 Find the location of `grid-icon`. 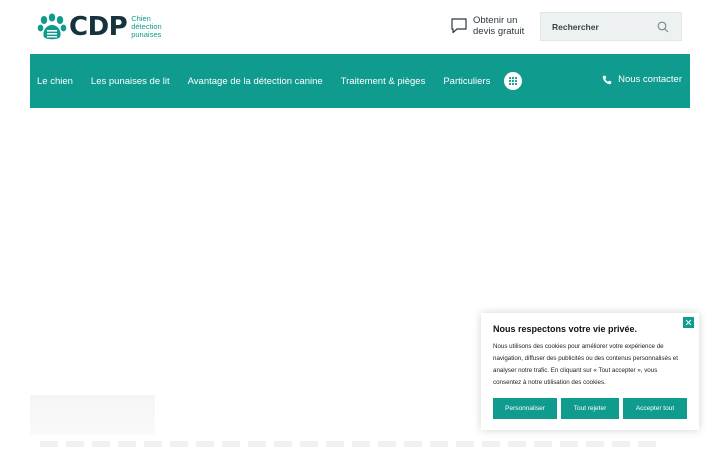

grid-icon is located at coordinates (513, 81).